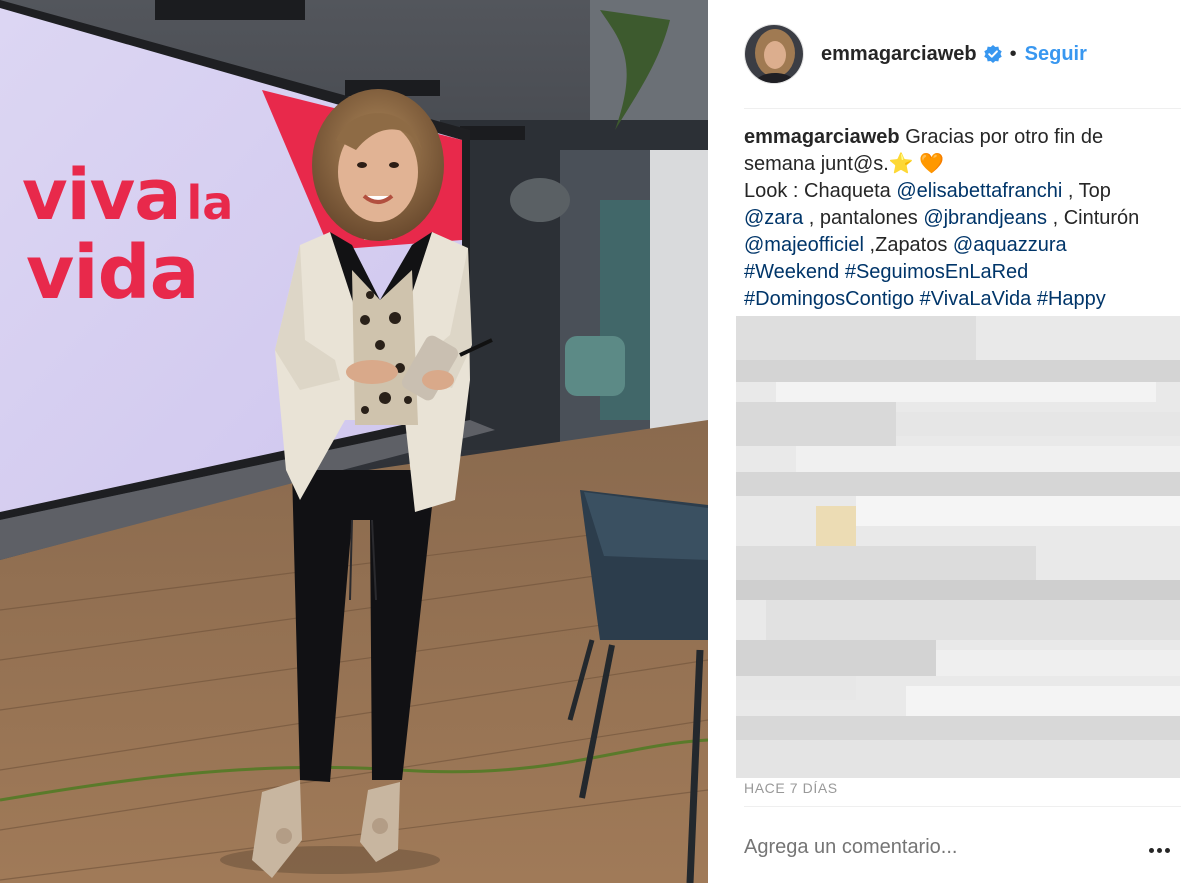 Image resolution: width=1200 pixels, height=883 pixels. Describe the element at coordinates (1010, 245) in the screenshot. I see `mention-link: @aquazzura` at that location.